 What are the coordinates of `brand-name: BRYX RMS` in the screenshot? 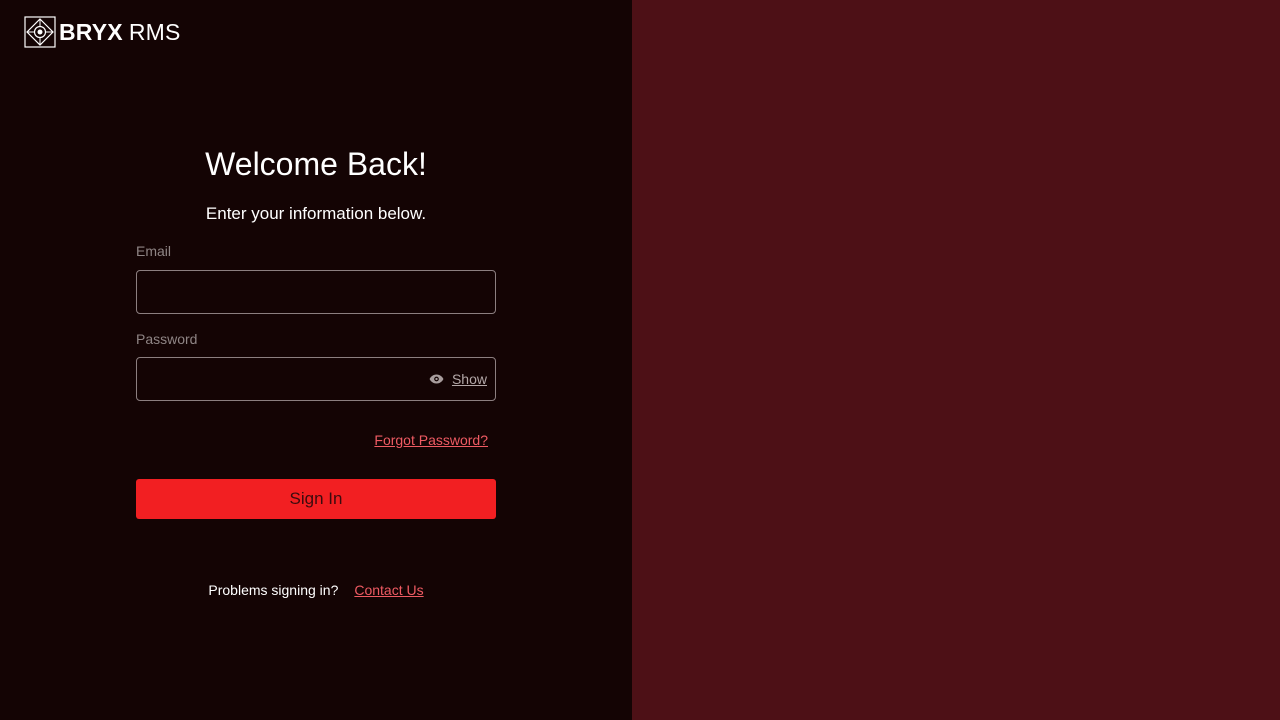 It's located at (120, 32).